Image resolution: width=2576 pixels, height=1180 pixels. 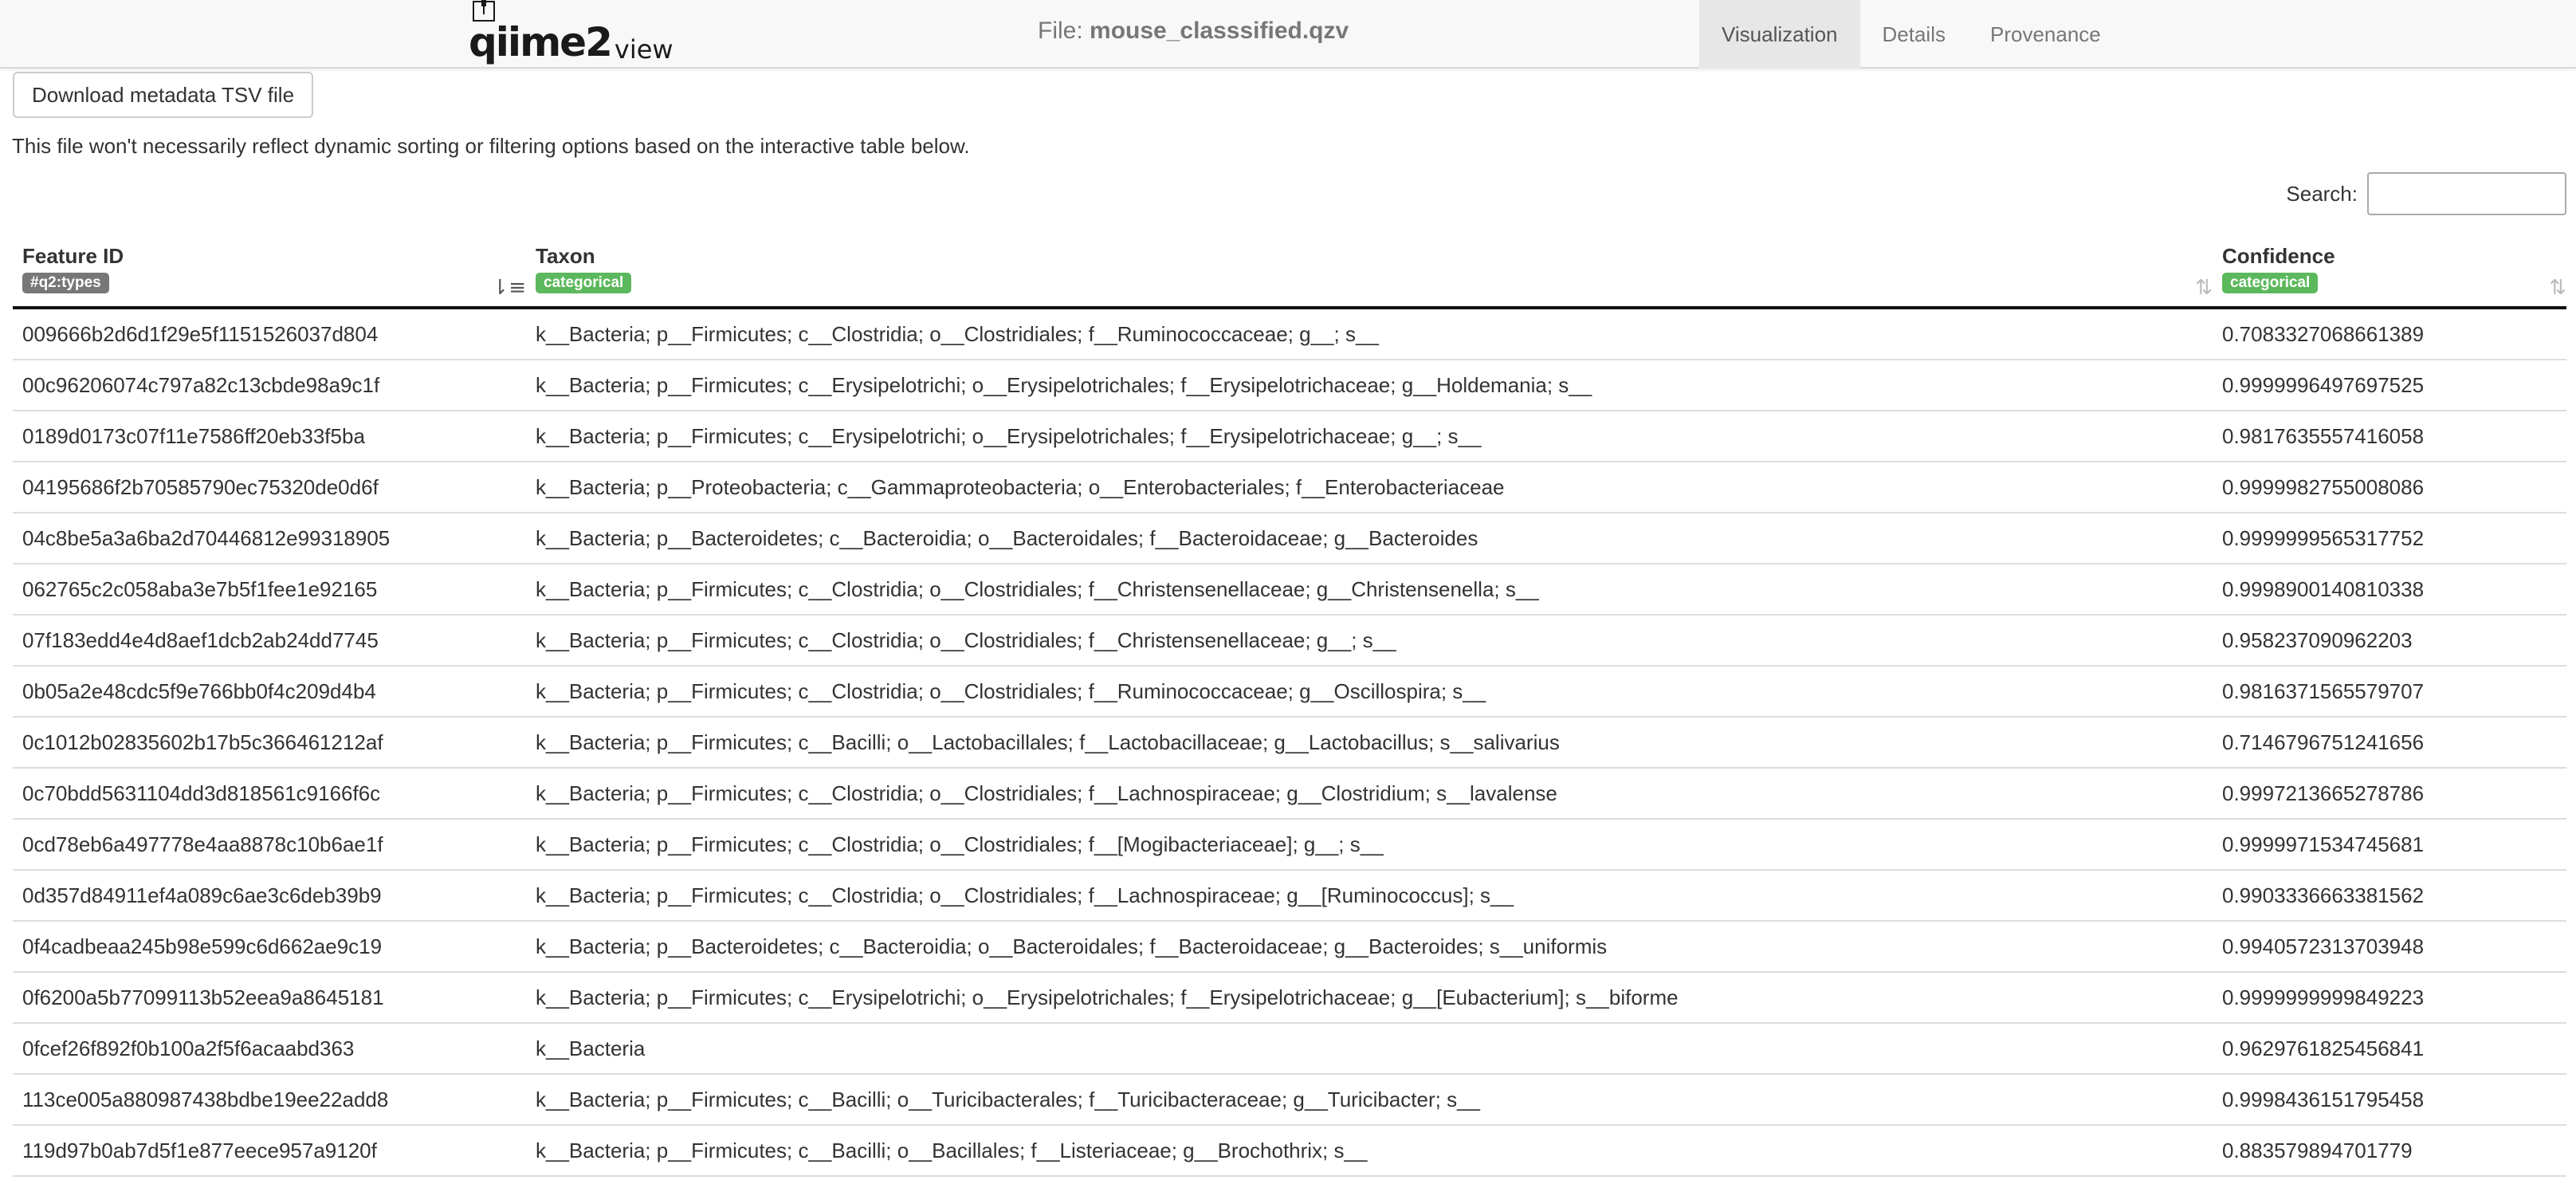 I want to click on cell-feature-id: 119d97b0ab7d5f1e877eece957a9120f, so click(x=199, y=1150).